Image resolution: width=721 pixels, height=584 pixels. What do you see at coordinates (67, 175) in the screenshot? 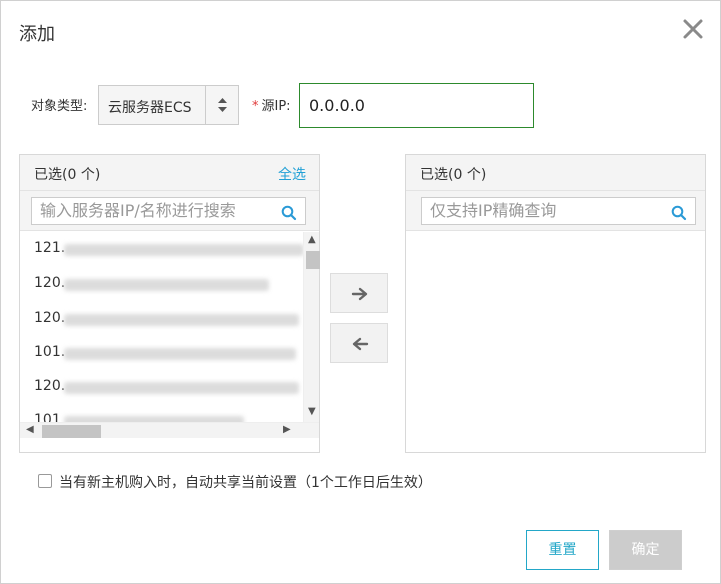
I see `left-panel-title: 已选(0 个)` at bounding box center [67, 175].